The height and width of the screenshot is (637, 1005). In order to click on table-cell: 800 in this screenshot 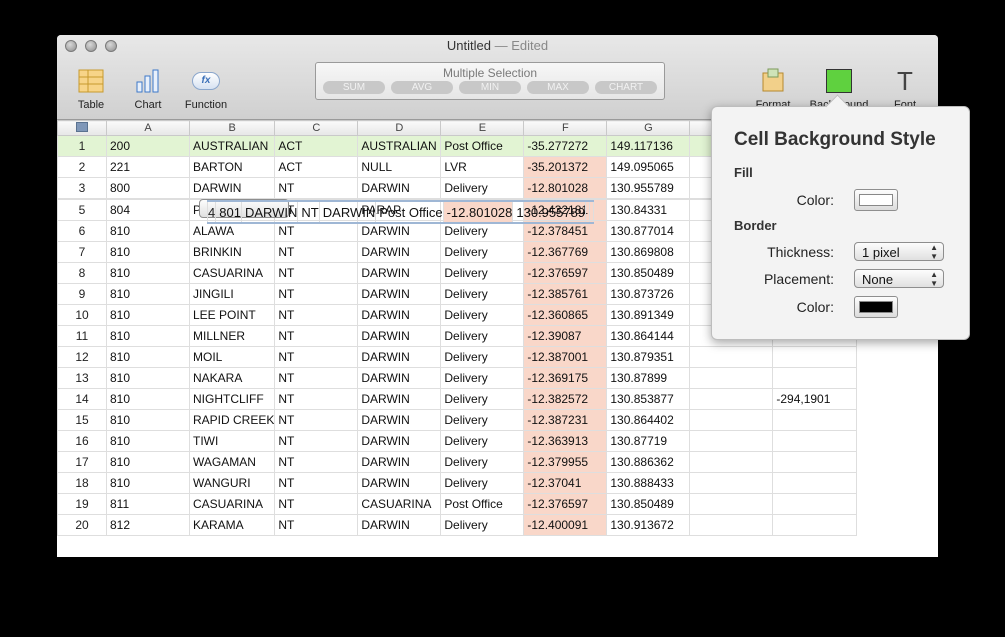, I will do `click(148, 188)`.